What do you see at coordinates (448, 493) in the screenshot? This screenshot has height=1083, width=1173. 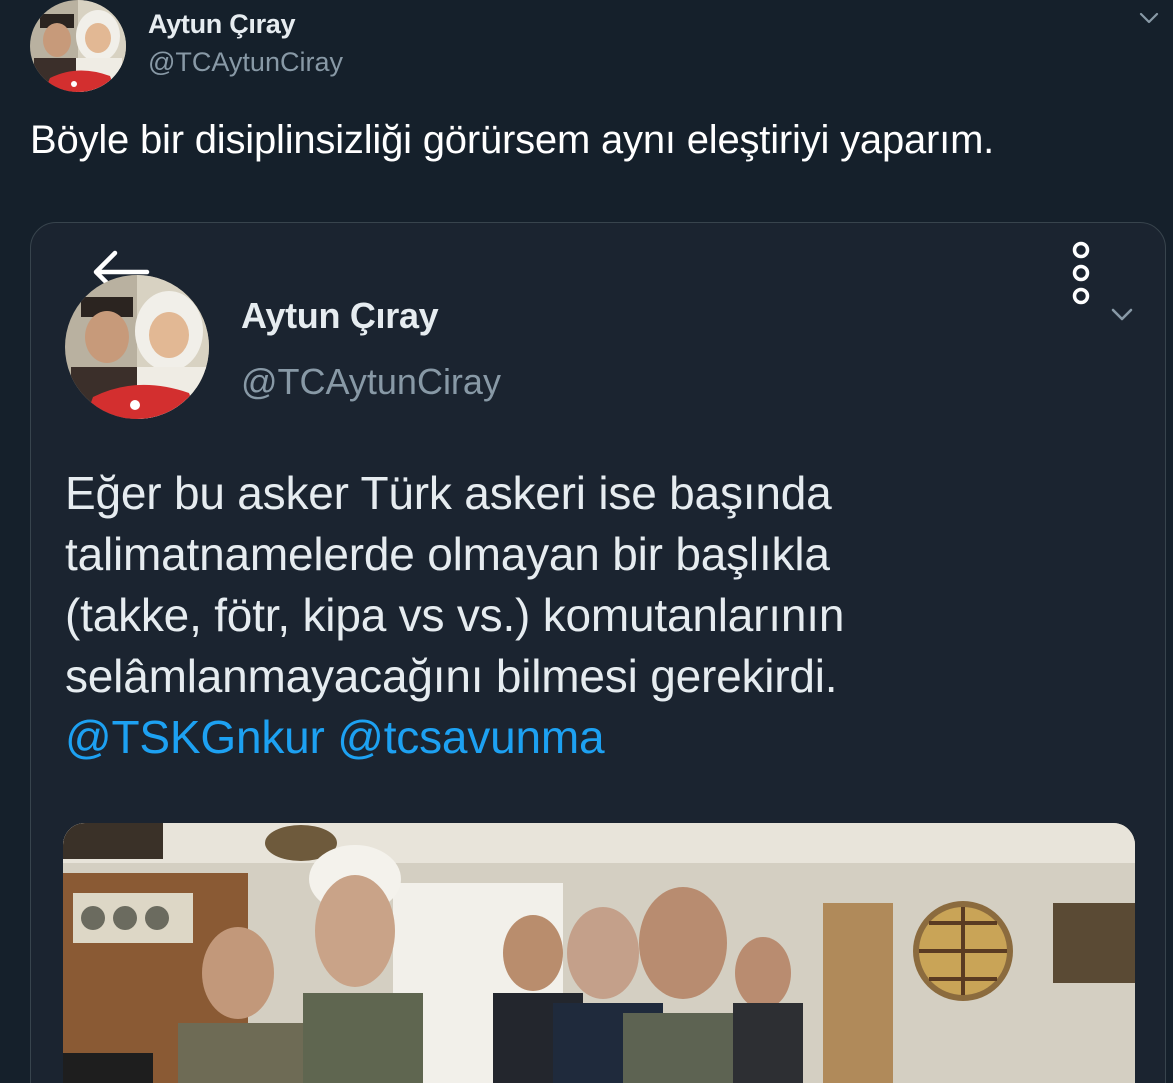 I see `body-line: Eğer bu asker Türk askeri ise başında` at bounding box center [448, 493].